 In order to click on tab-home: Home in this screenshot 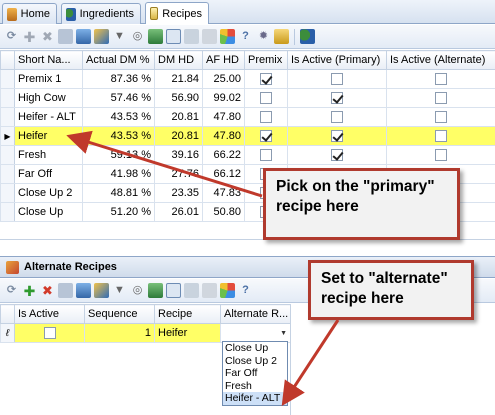, I will do `click(29, 13)`.